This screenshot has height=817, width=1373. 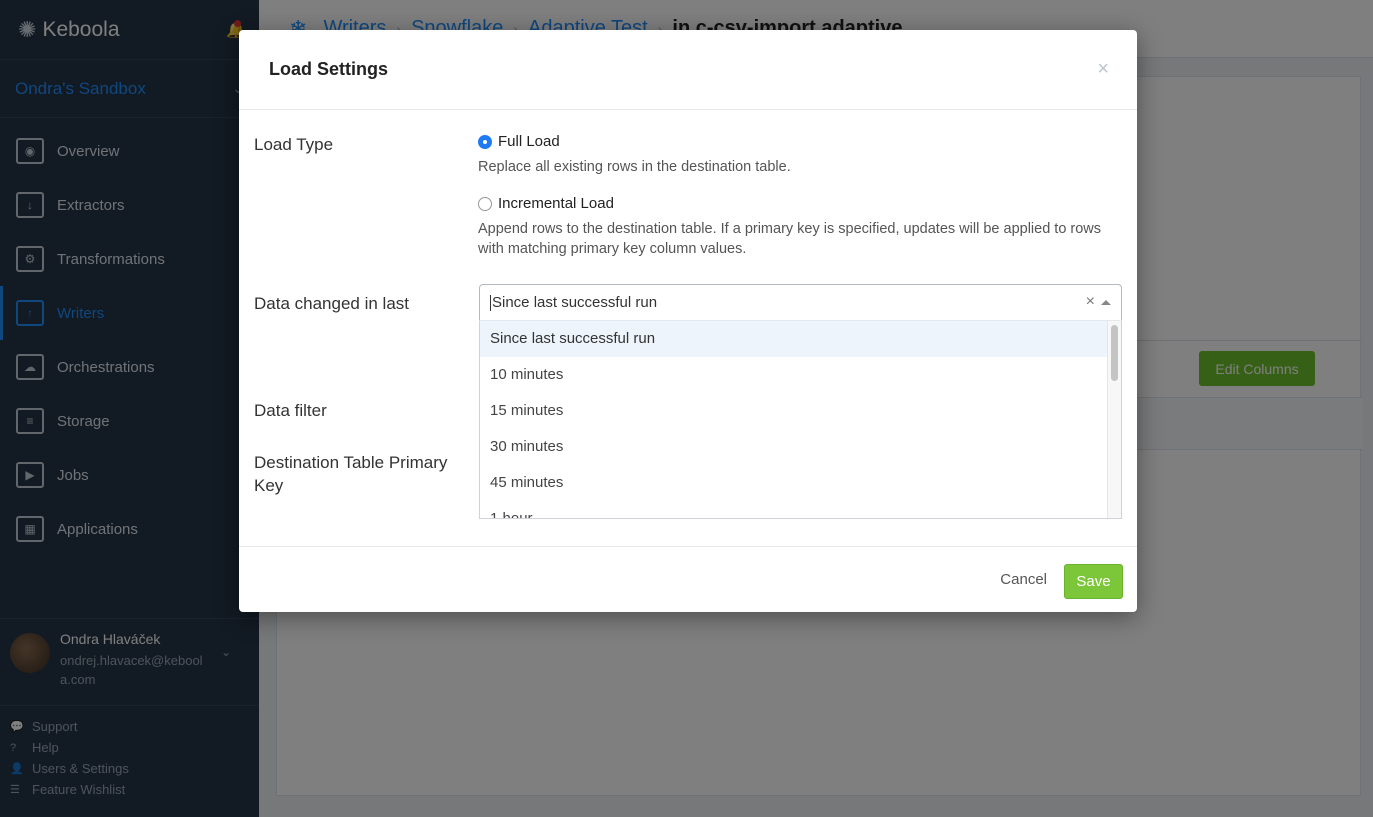 What do you see at coordinates (575, 302) in the screenshot?
I see `selected-value: Since last successful run` at bounding box center [575, 302].